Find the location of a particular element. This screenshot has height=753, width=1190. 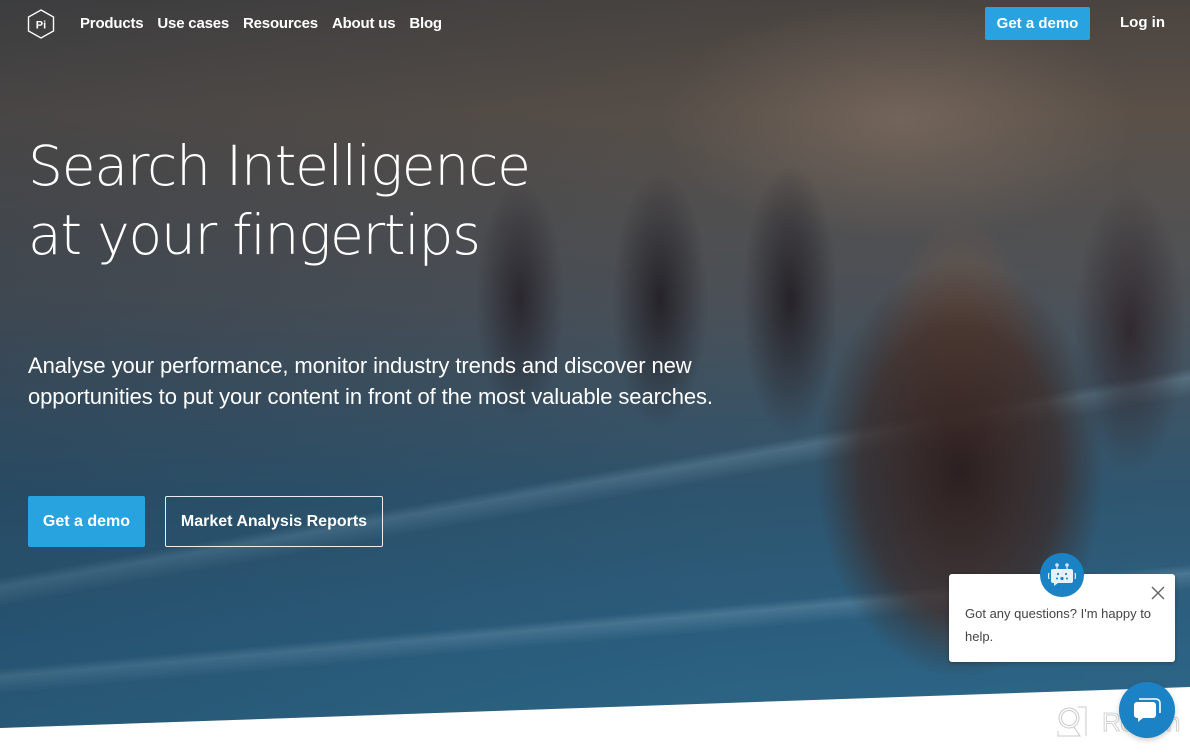

nav-link-use-cases: Use cases is located at coordinates (193, 23).